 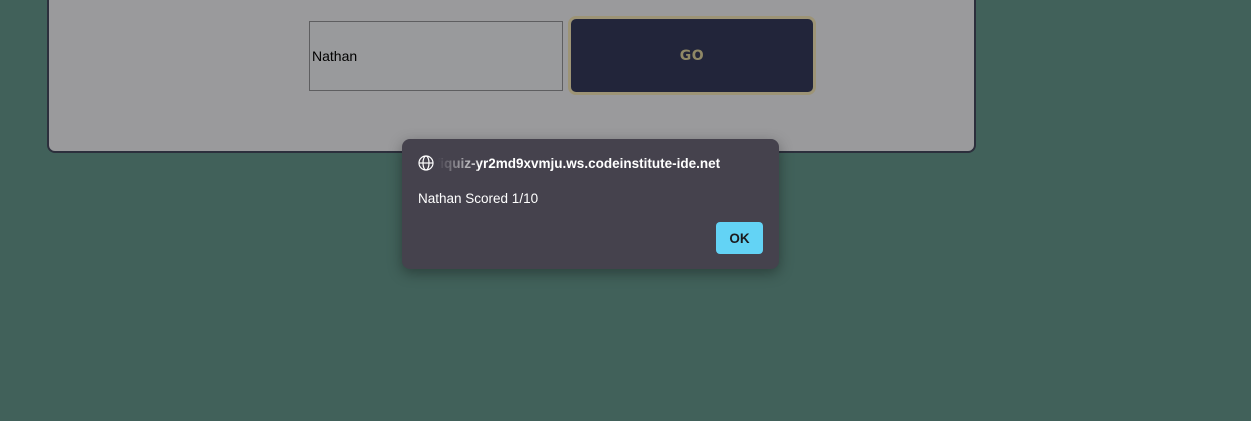 What do you see at coordinates (478, 198) in the screenshot?
I see `alert-message: Nathan Scored 1/10` at bounding box center [478, 198].